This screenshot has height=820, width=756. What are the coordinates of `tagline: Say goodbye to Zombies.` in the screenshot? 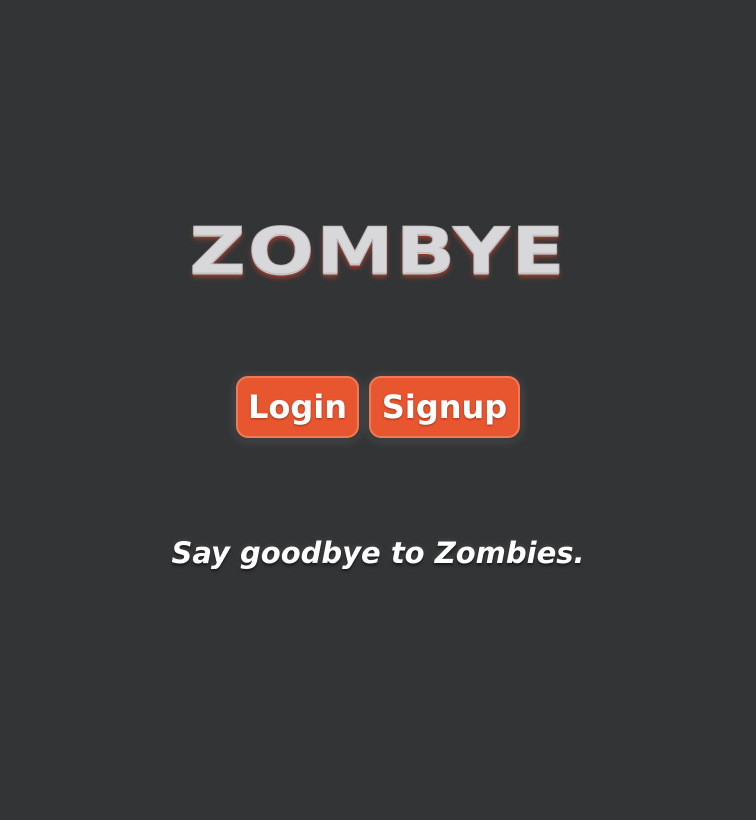 It's located at (378, 553).